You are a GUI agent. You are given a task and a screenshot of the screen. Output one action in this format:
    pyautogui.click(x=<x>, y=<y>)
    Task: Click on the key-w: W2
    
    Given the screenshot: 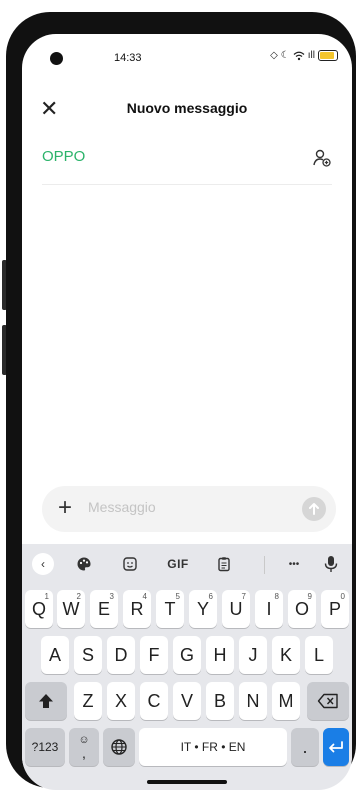 What is the action you would take?
    pyautogui.click(x=71, y=609)
    